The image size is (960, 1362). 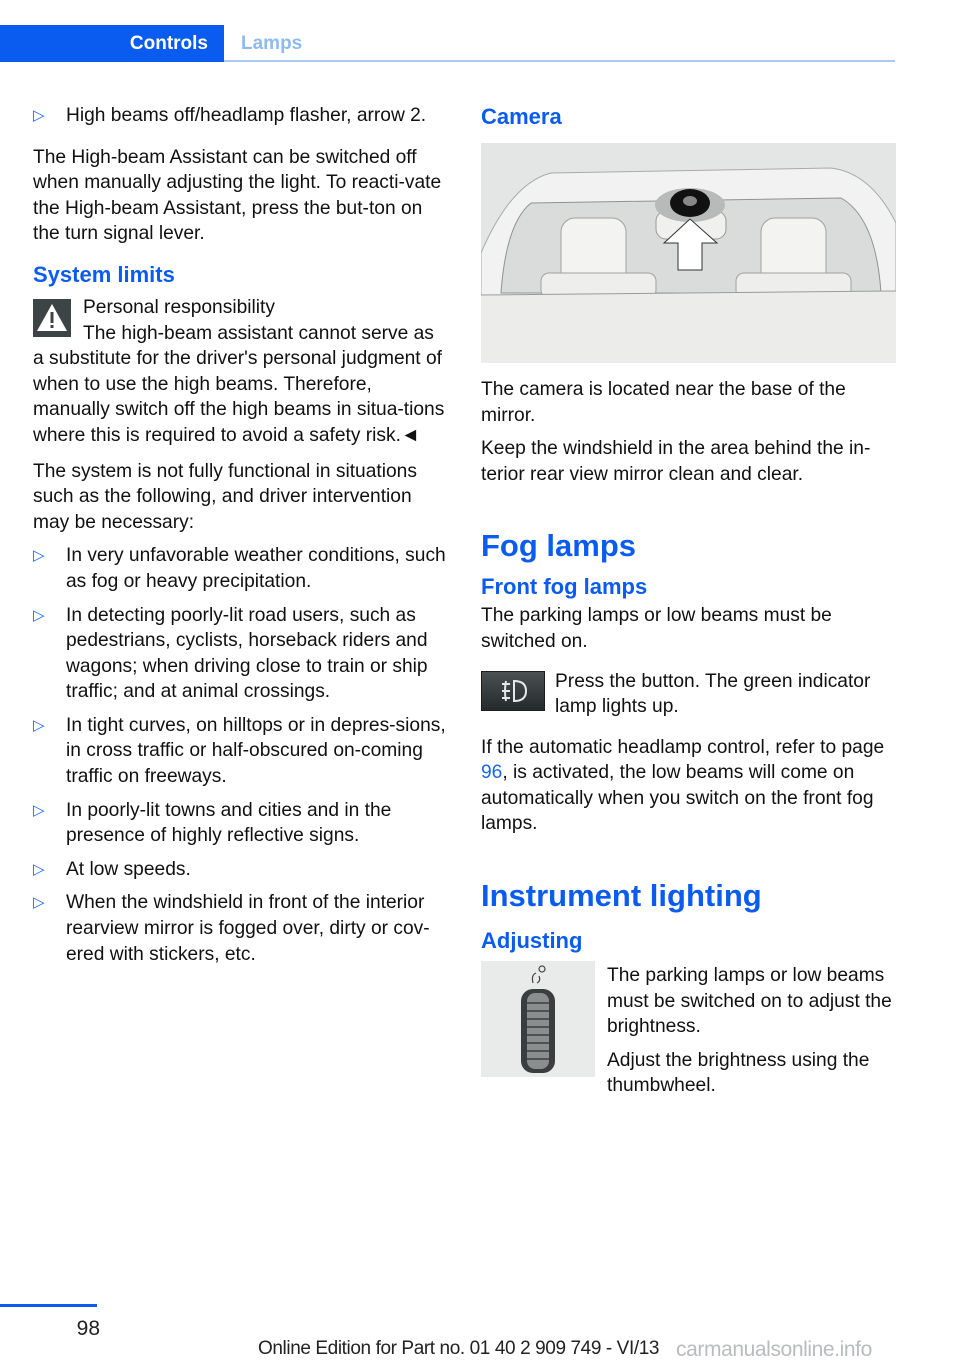 I want to click on thumbwheel-illustration, so click(x=538, y=1018).